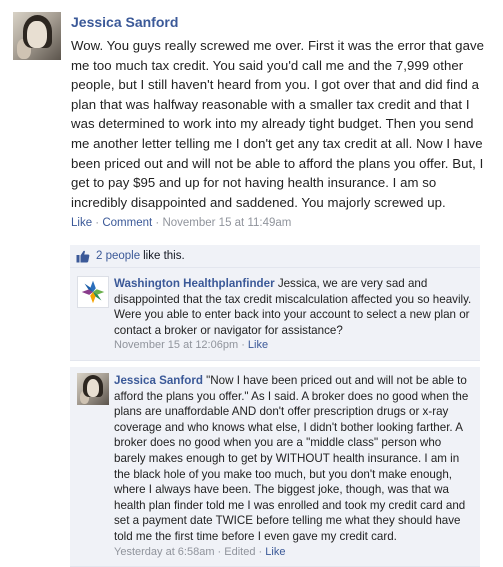 Image resolution: width=503 pixels, height=567 pixels. Describe the element at coordinates (164, 552) in the screenshot. I see `comment-timestamp: Yesterday at 6:58am` at that location.